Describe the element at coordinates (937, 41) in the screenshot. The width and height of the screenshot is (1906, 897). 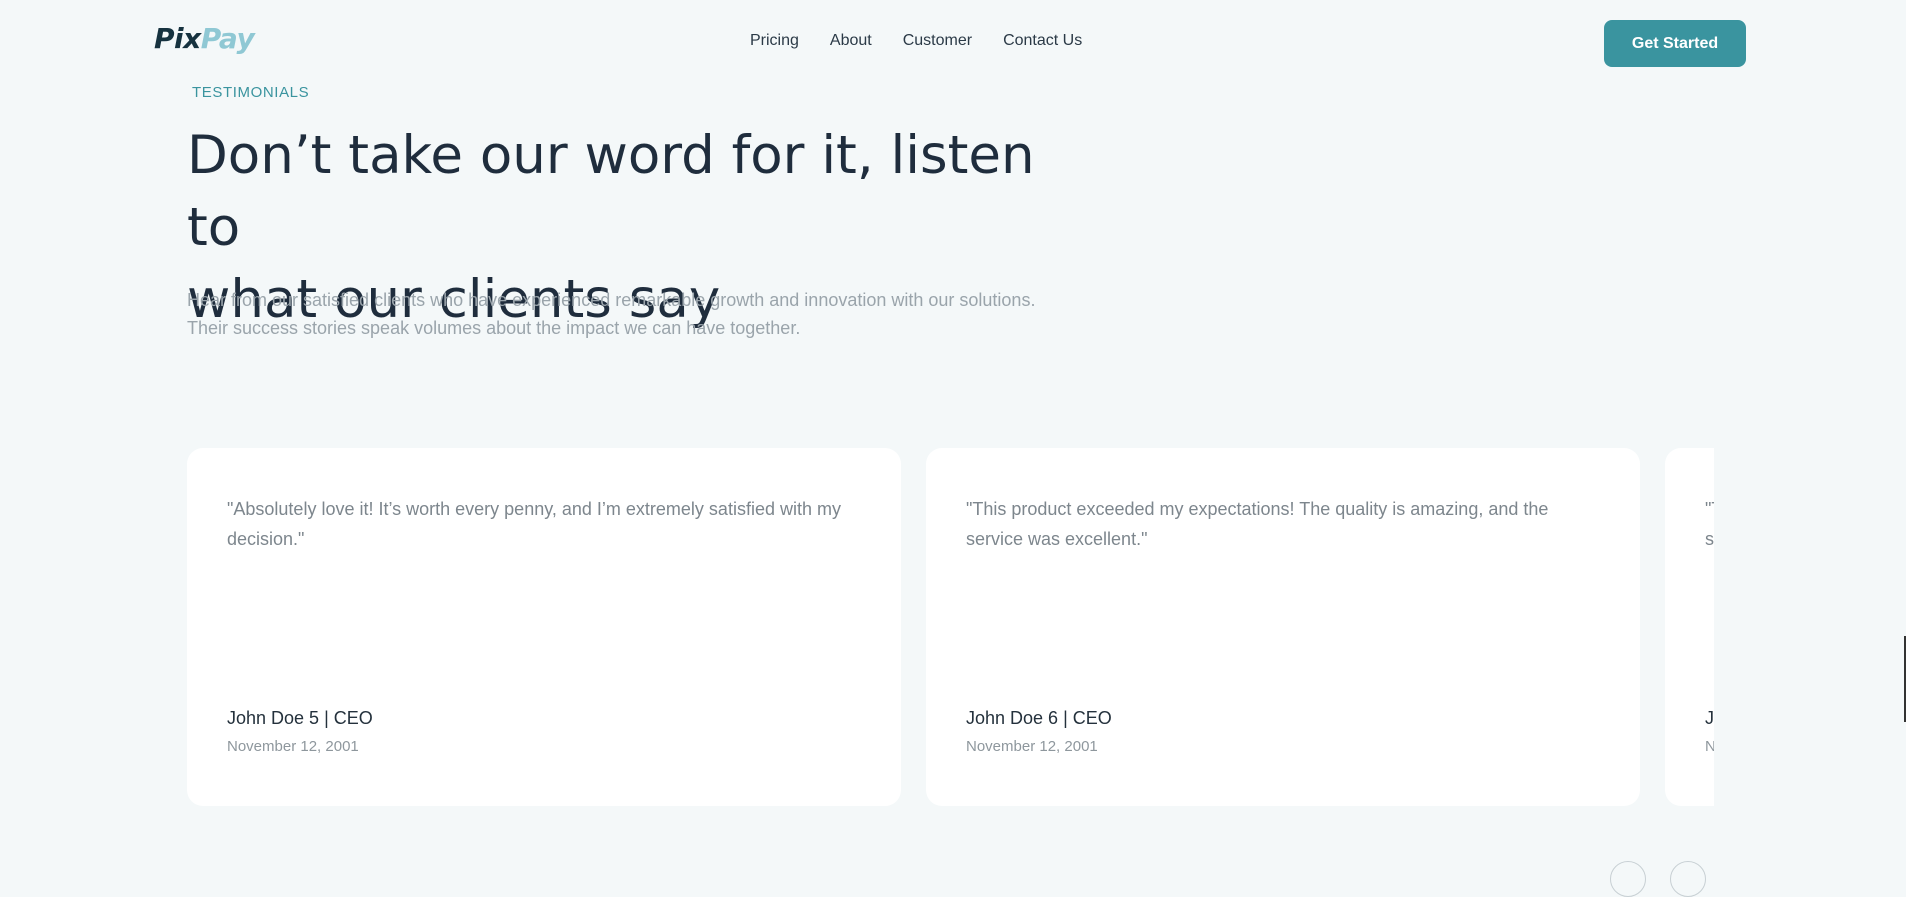
I see `nav-link-customer: Customer` at that location.